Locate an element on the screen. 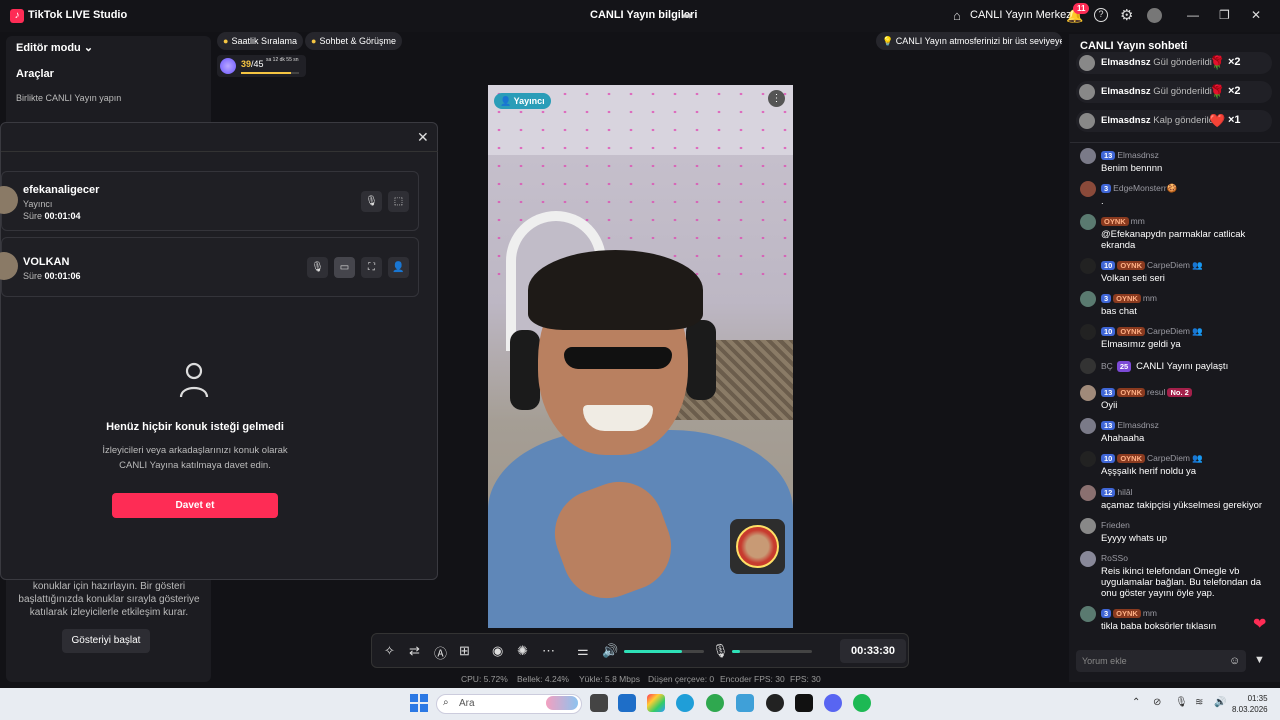 The image size is (1280, 720). hourly-ranking-chip: ● Saatlik Sıralama is located at coordinates (260, 41).